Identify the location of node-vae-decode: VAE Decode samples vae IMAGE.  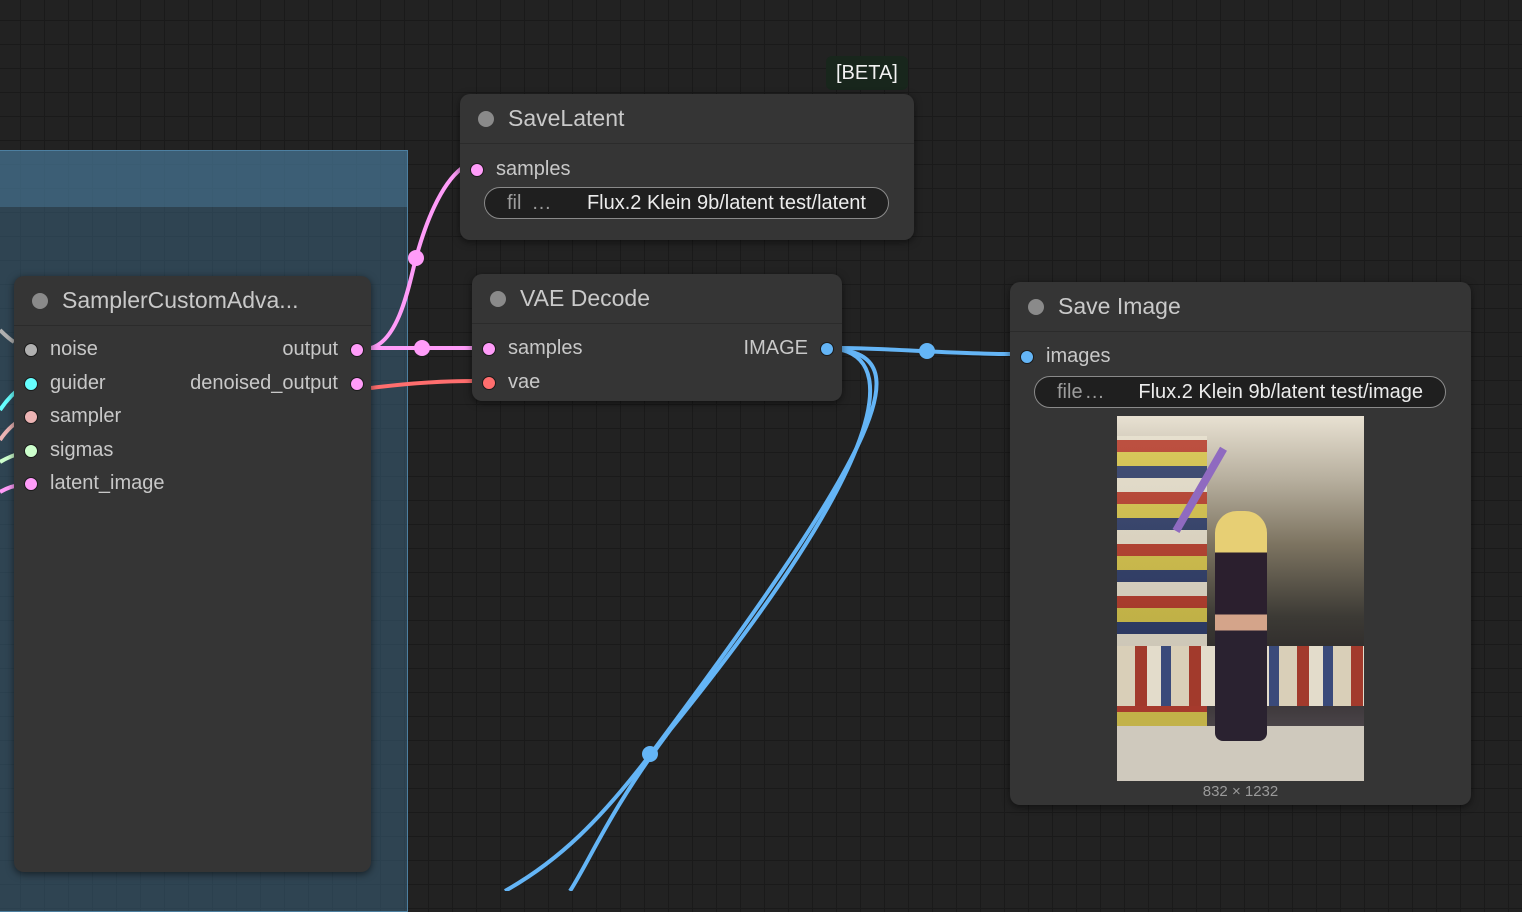
(657, 337).